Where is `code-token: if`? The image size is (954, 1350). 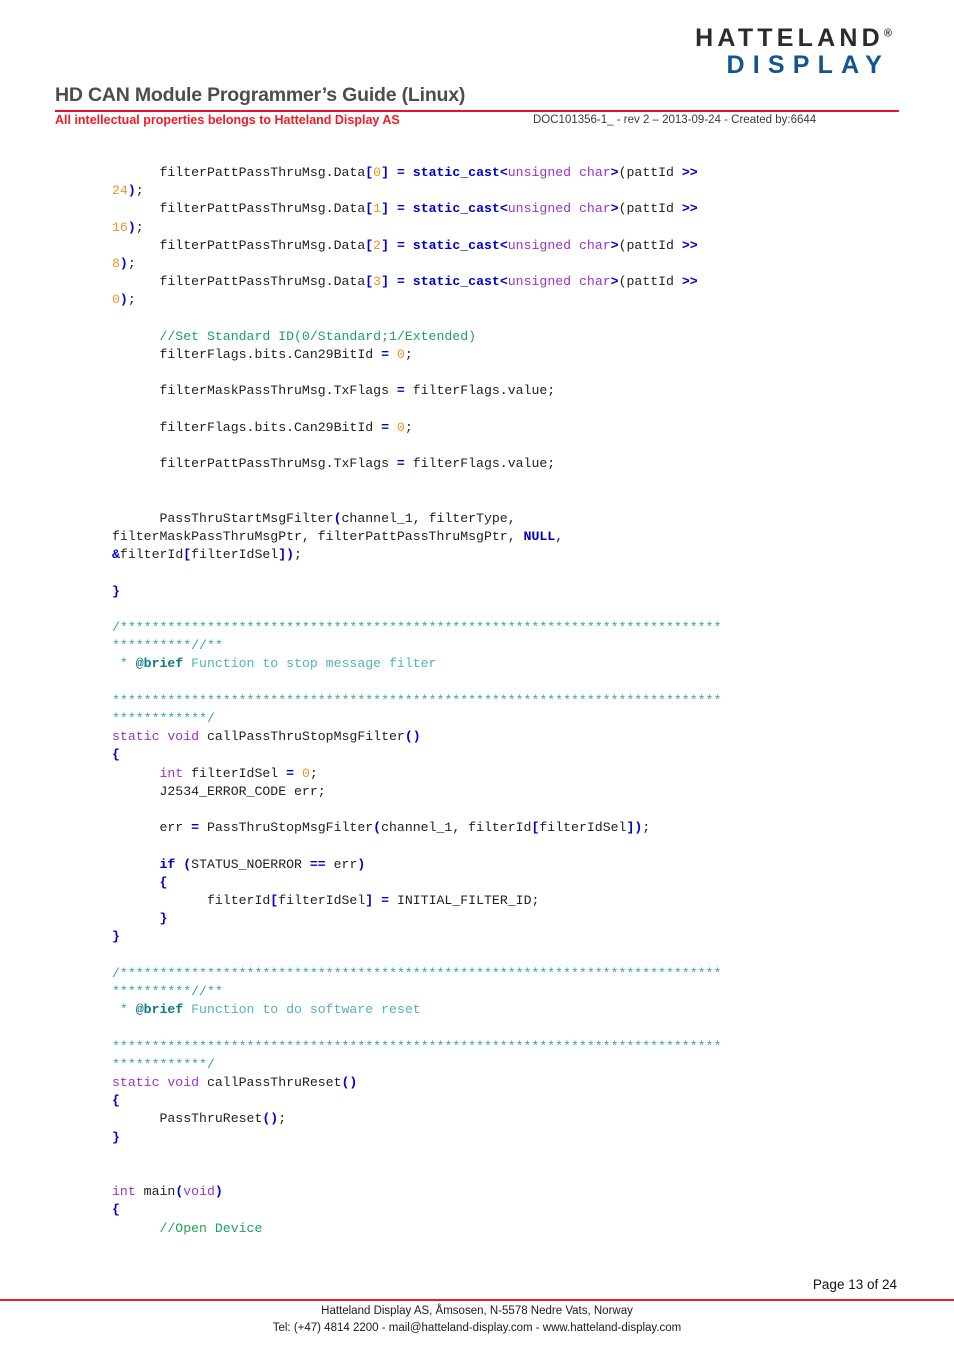 code-token: if is located at coordinates (167, 864).